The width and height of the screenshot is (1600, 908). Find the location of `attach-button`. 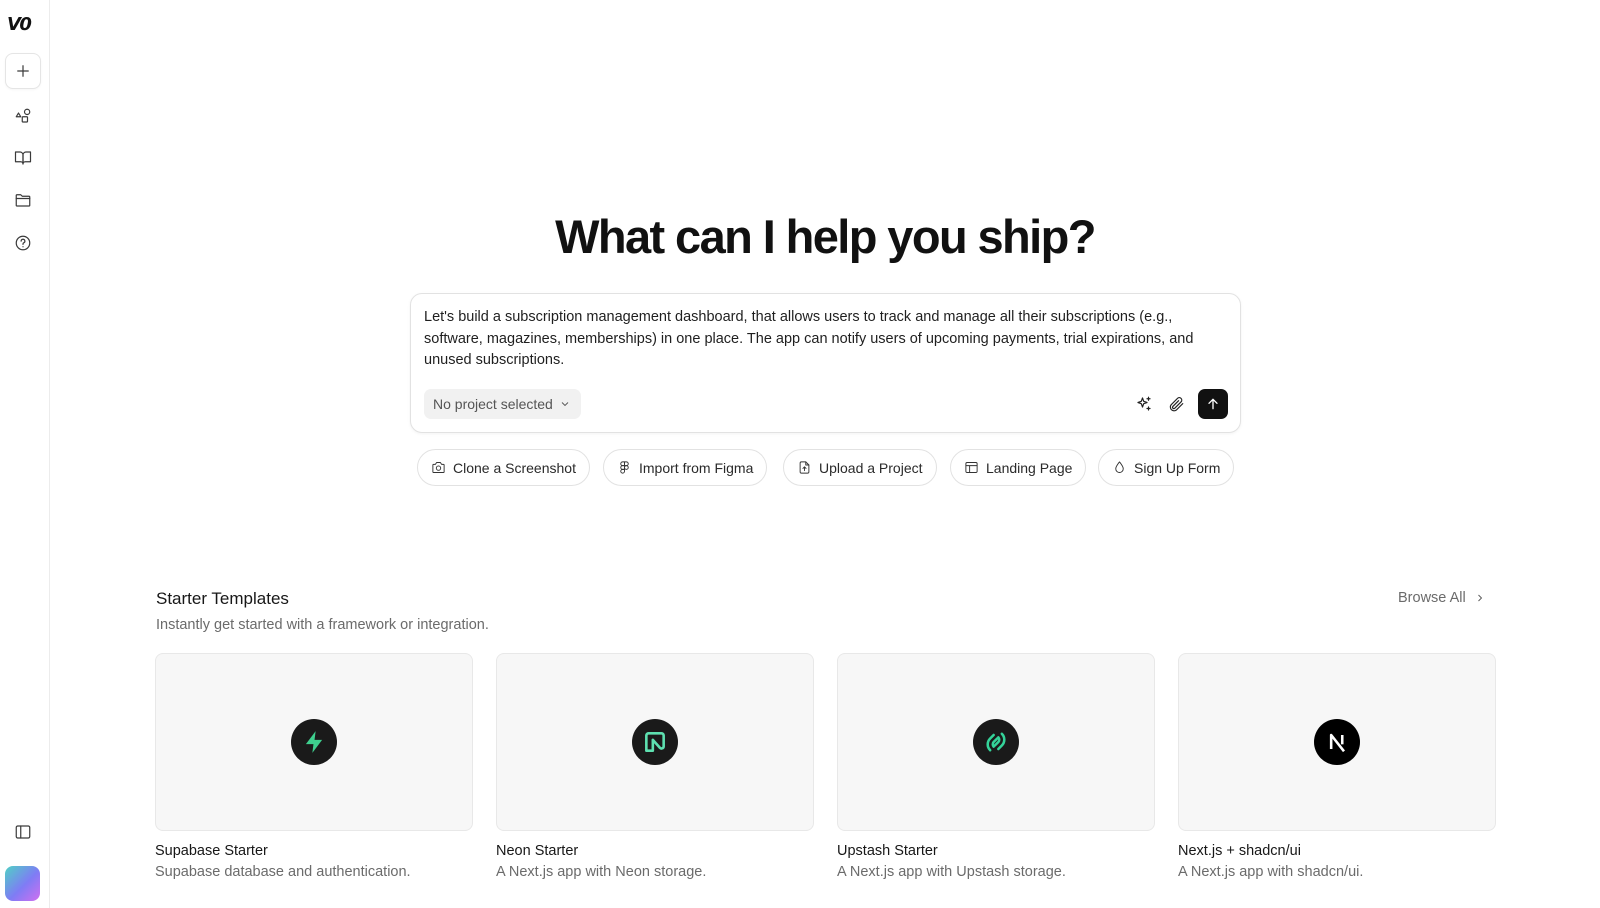

attach-button is located at coordinates (1176, 404).